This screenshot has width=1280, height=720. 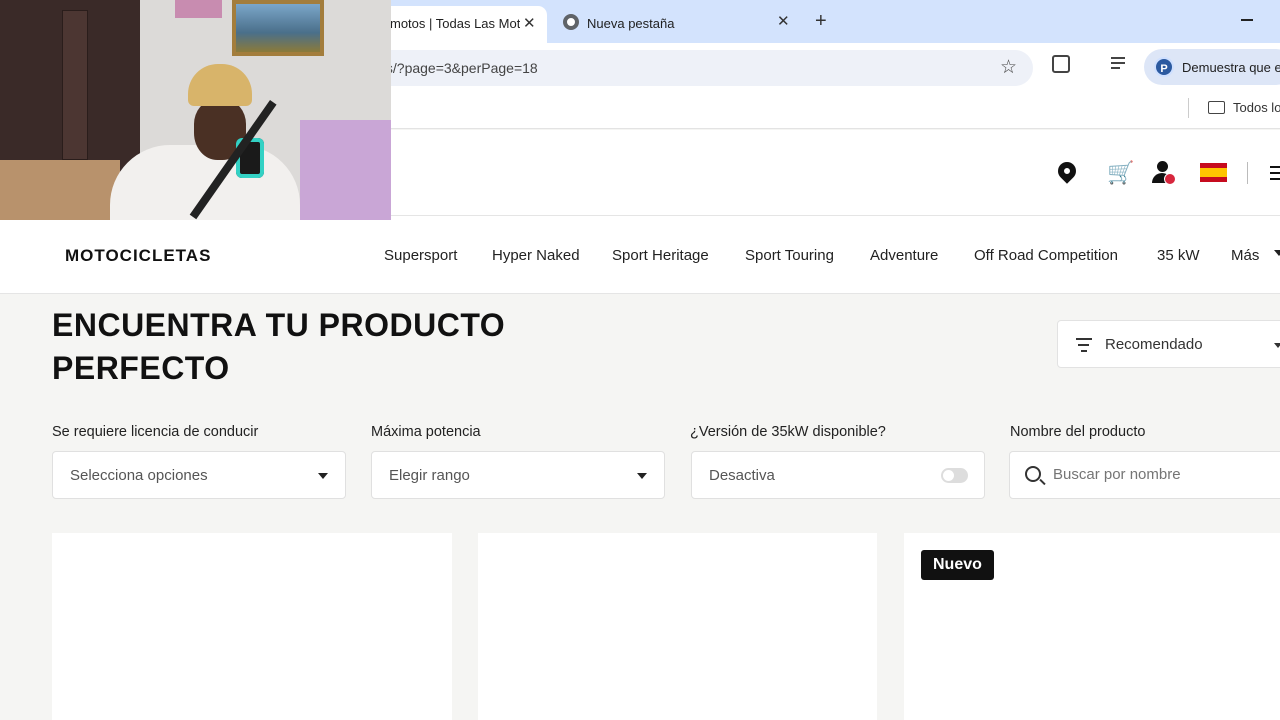 What do you see at coordinates (1120, 173) in the screenshot?
I see `cart-icon: 🛒` at bounding box center [1120, 173].